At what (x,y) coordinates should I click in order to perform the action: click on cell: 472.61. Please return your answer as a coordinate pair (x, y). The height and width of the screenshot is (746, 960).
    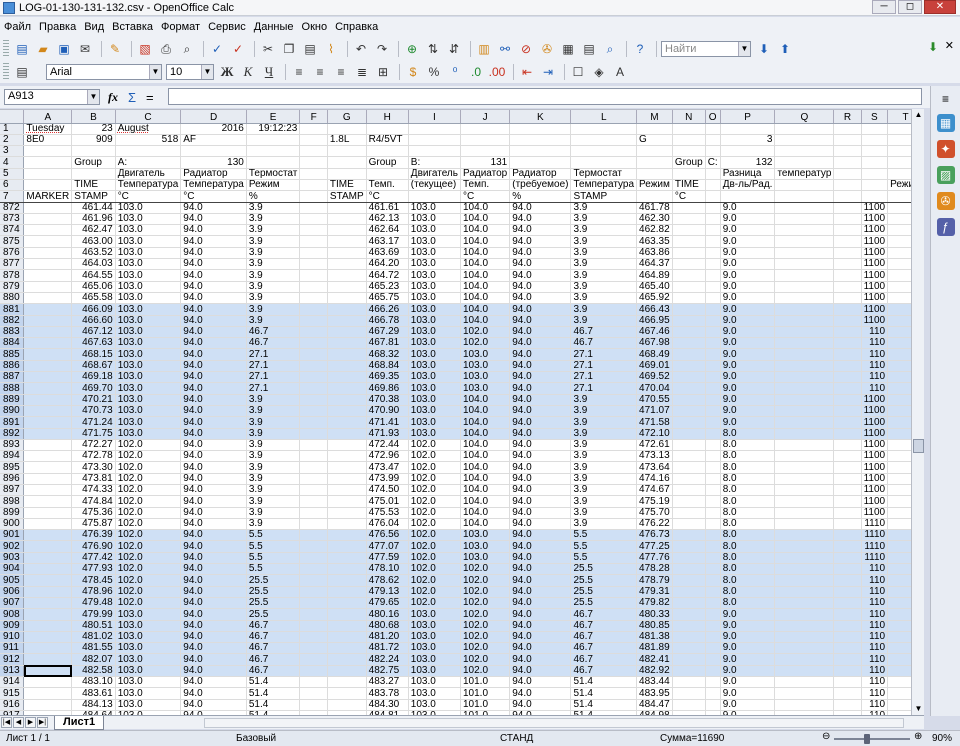
    Looking at the image, I should click on (654, 445).